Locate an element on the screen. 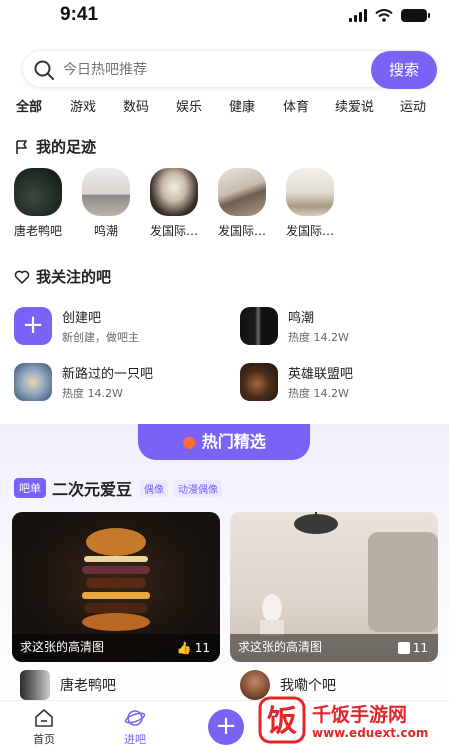 The height and width of the screenshot is (750, 449). list-title: 二次元爱豆 is located at coordinates (92, 488).